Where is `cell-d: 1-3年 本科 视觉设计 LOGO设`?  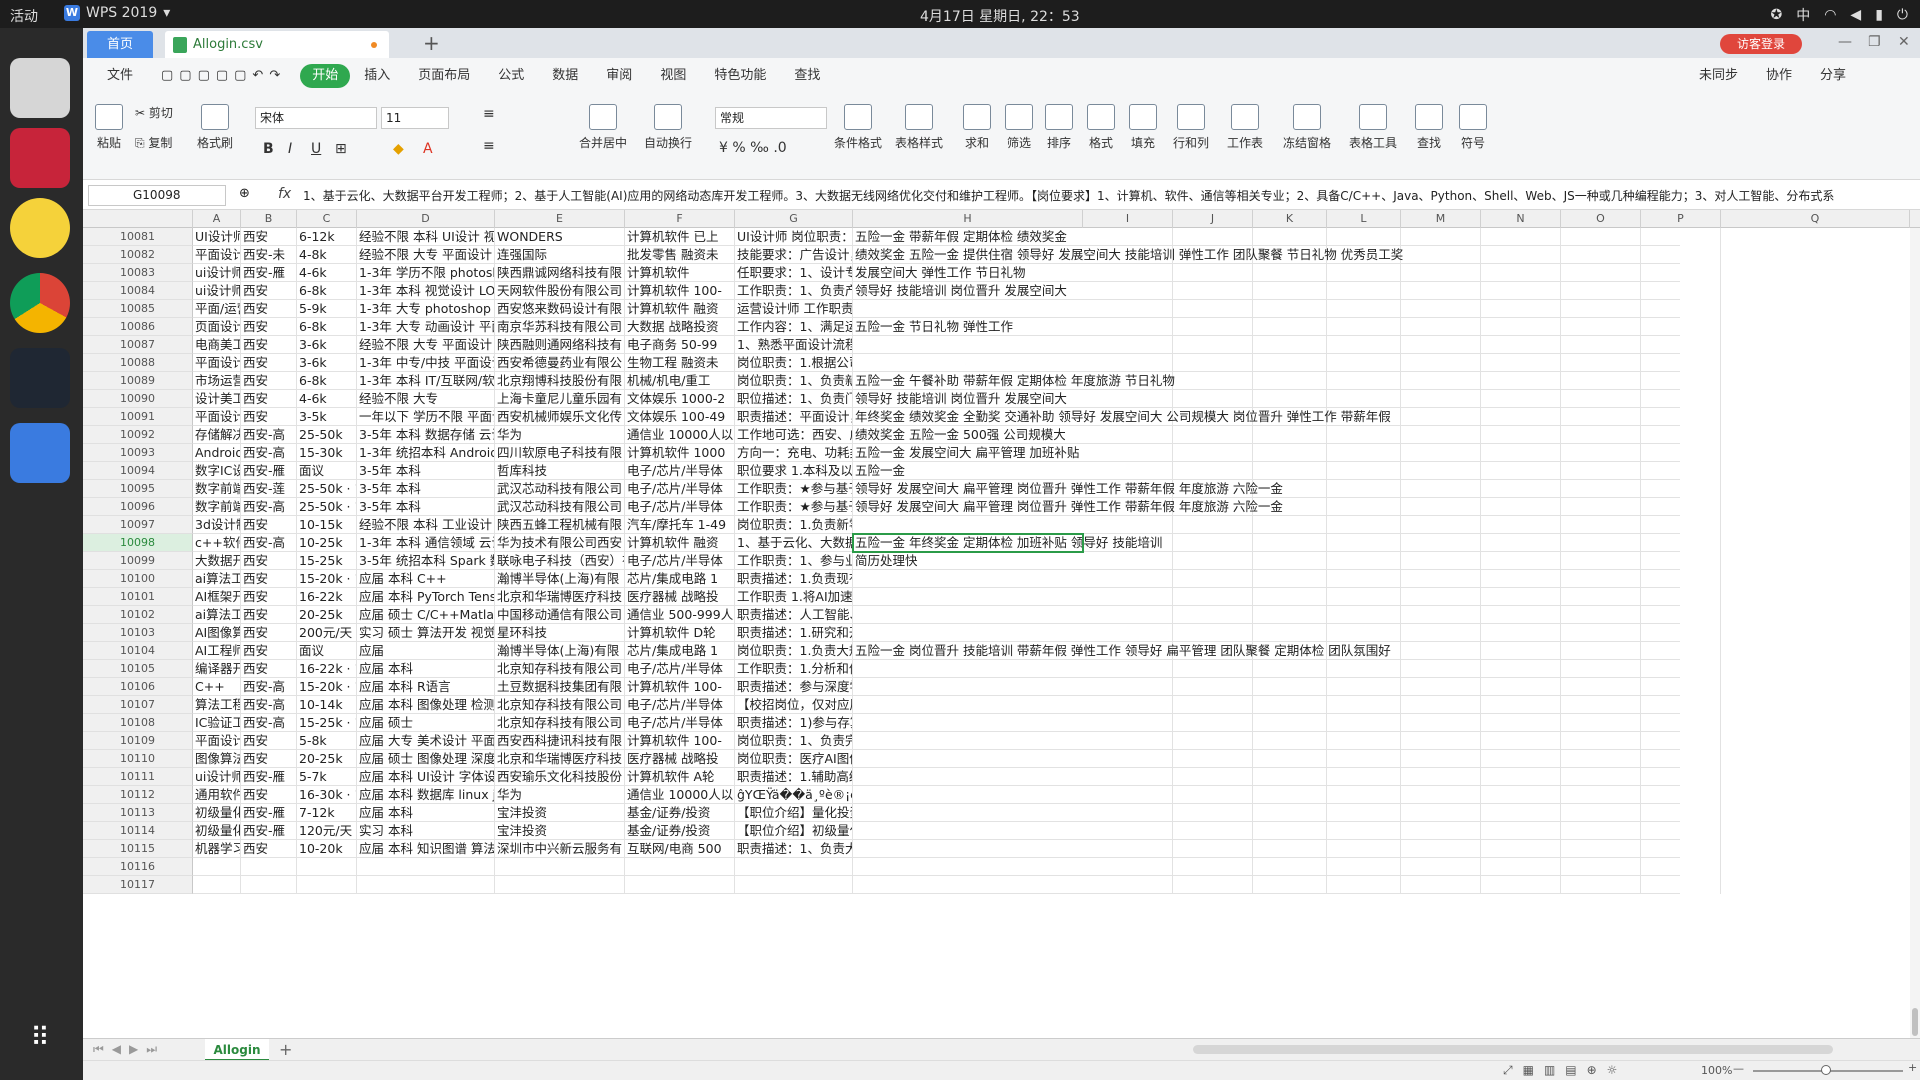
cell-d: 1-3年 本科 视觉设计 LOGO设 is located at coordinates (426, 291).